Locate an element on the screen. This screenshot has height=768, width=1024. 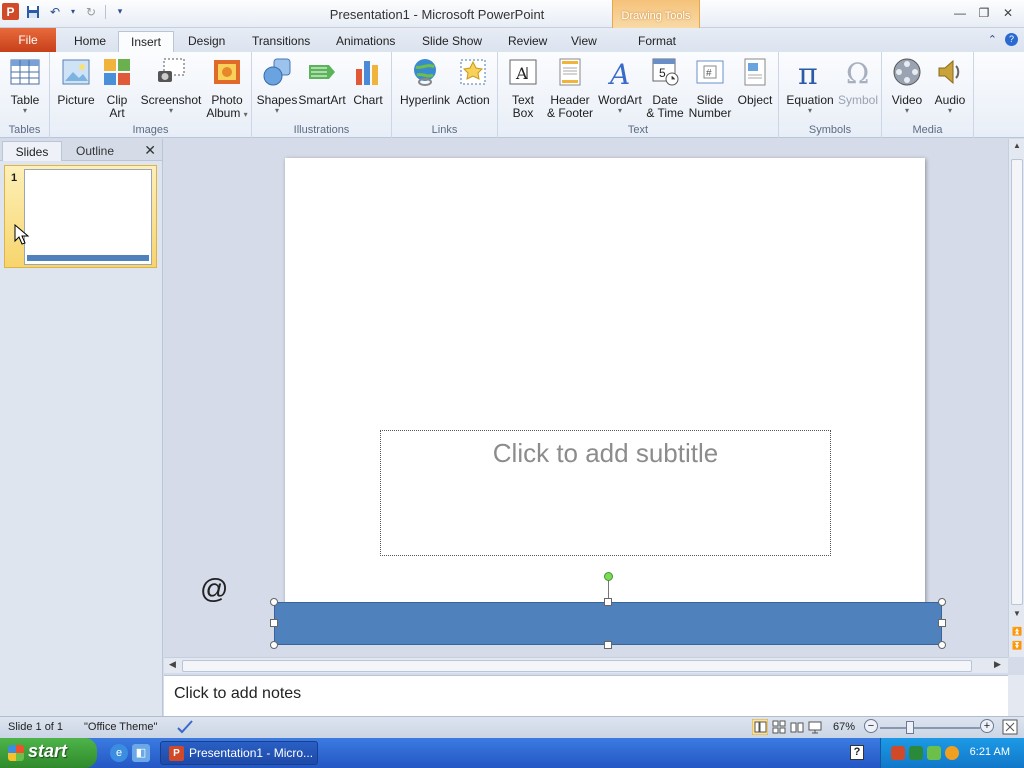
tab-home: Home is located at coordinates (90, 41).